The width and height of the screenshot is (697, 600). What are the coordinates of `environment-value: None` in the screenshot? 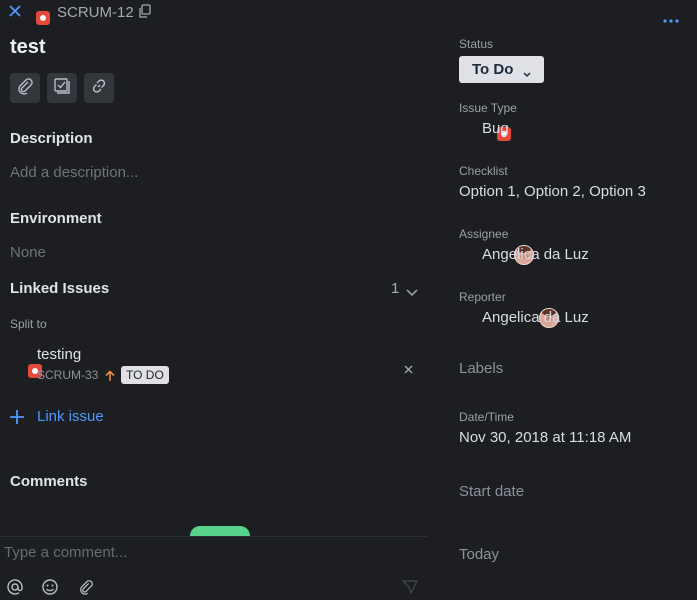 It's located at (28, 252).